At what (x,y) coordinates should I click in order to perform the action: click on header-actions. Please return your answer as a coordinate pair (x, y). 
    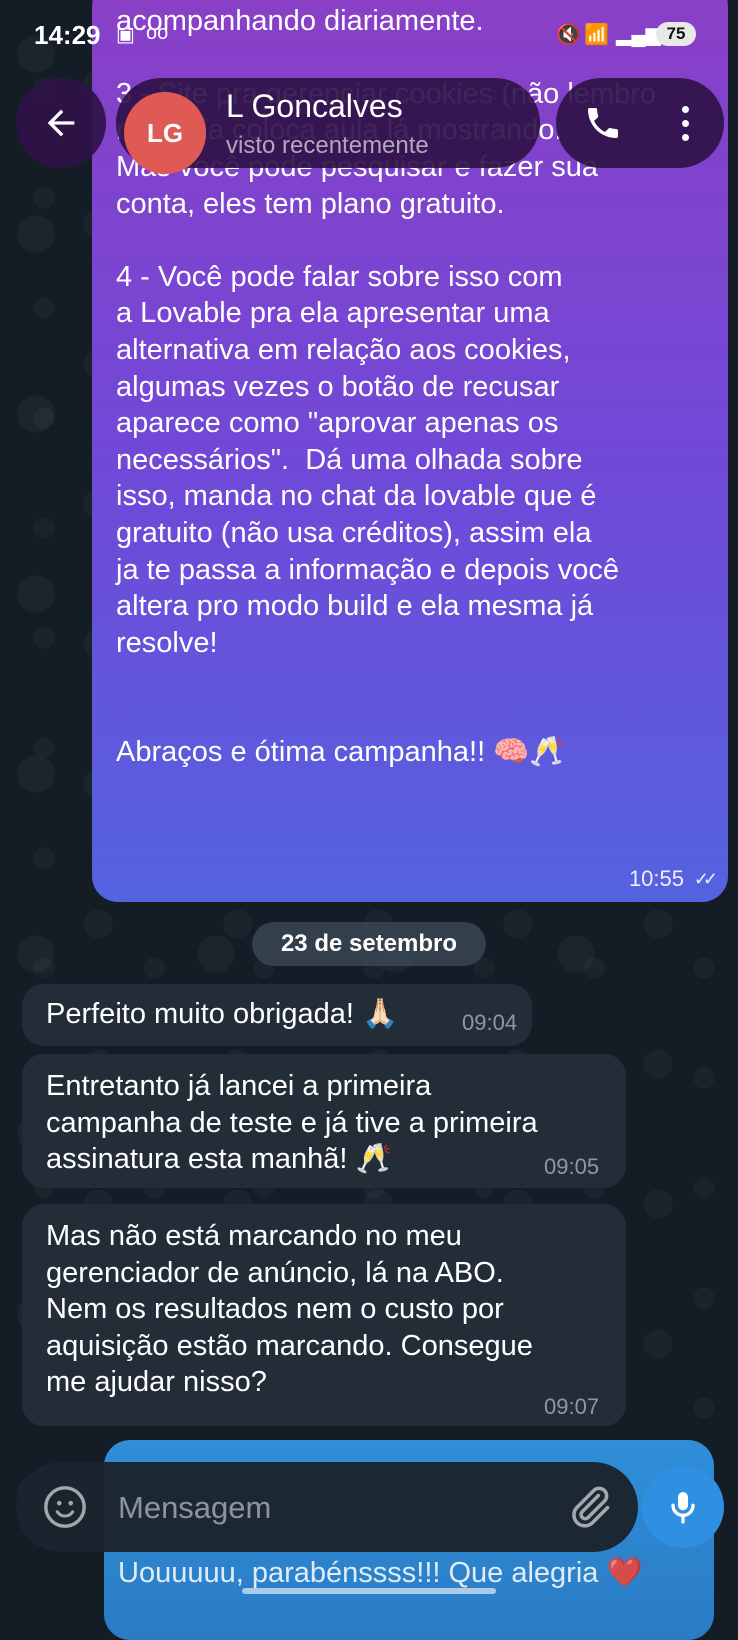
    Looking at the image, I should click on (640, 123).